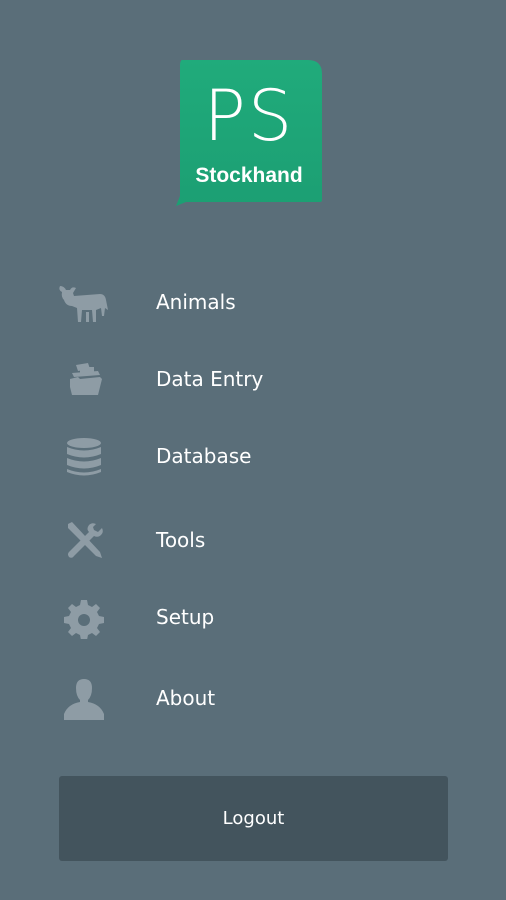 Image resolution: width=506 pixels, height=900 pixels. I want to click on logout-button: Logout, so click(253, 818).